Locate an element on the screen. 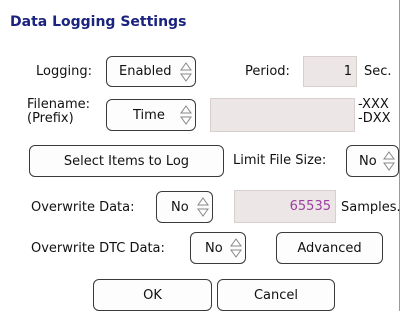 This screenshot has height=311, width=410. filename-suffix-2: -DXX is located at coordinates (374, 118).